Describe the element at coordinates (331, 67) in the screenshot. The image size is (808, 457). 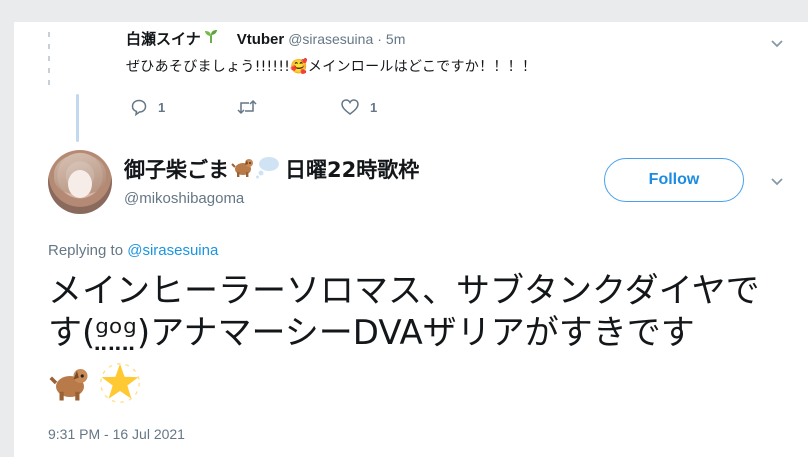
I see `parent-tweet-text: ぜひあそびましょう!!!!!!🥰メインロールはどこですか！！！！` at that location.